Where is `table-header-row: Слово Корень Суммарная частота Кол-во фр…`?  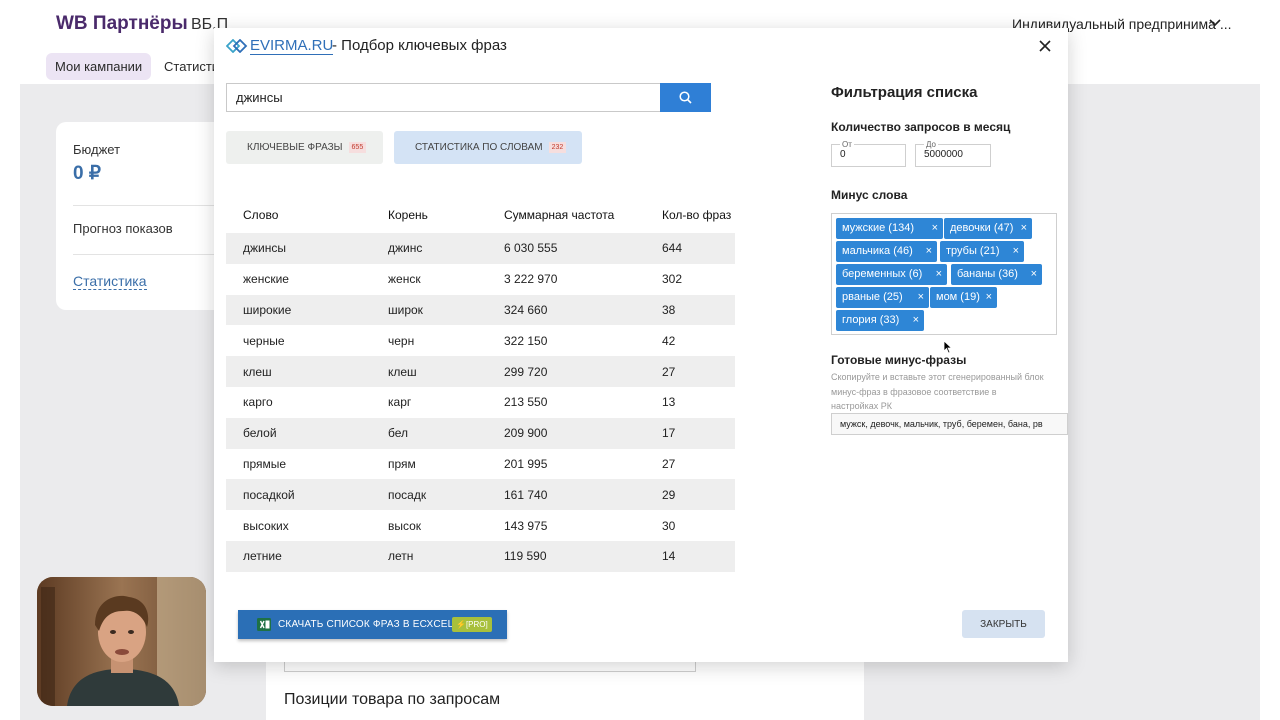 table-header-row: Слово Корень Суммарная частота Кол-во фр… is located at coordinates (480, 214).